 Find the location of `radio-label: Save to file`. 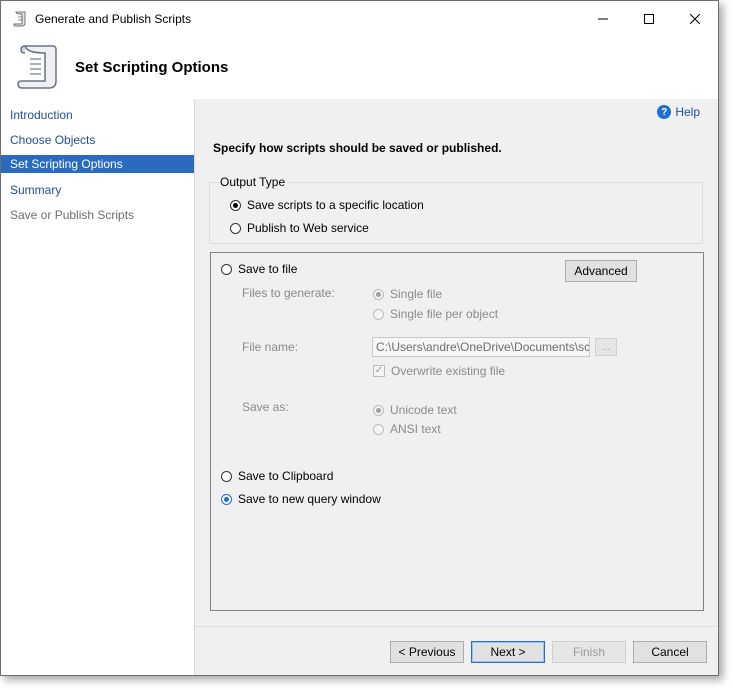

radio-label: Save to file is located at coordinates (268, 269).